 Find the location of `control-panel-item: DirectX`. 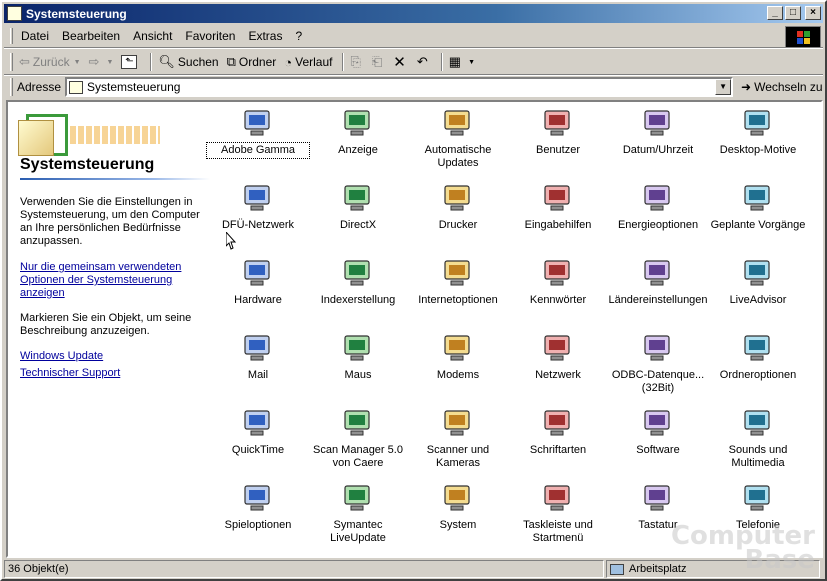

control-panel-item: DirectX is located at coordinates (358, 206).